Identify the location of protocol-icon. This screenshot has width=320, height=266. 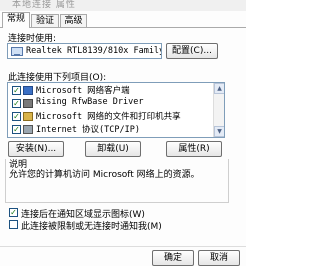
(28, 129).